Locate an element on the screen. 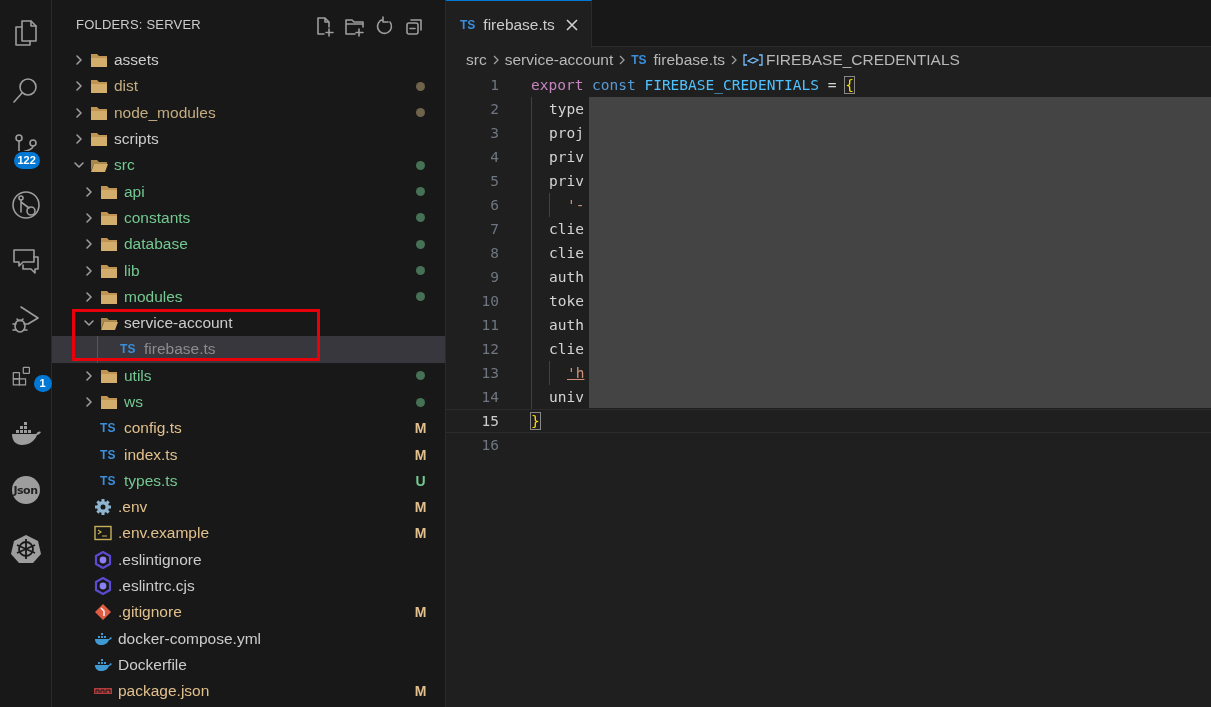 The width and height of the screenshot is (1211, 707). new-folder-icon is located at coordinates (354, 26).